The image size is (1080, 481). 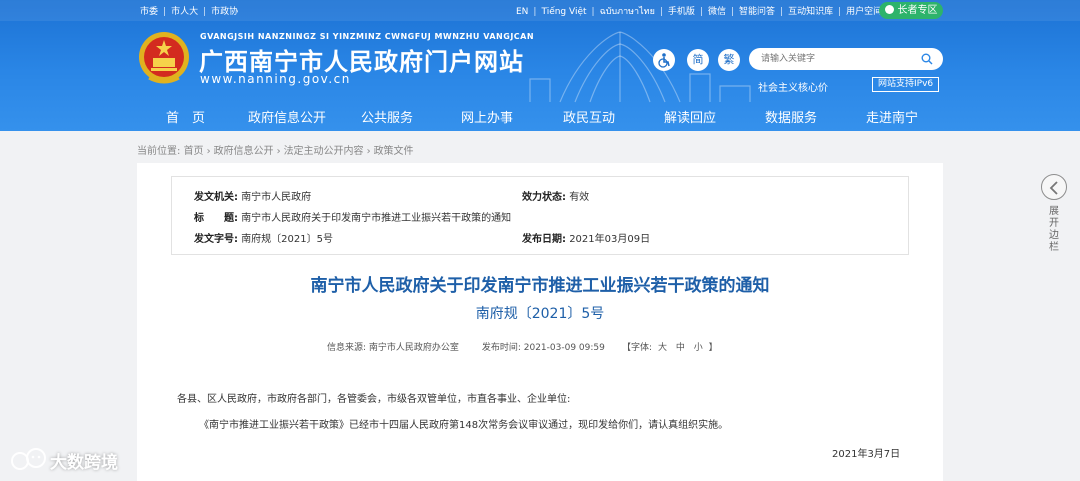 I want to click on breadcrumb-statutory: 法定主动公开内容, so click(x=324, y=151).